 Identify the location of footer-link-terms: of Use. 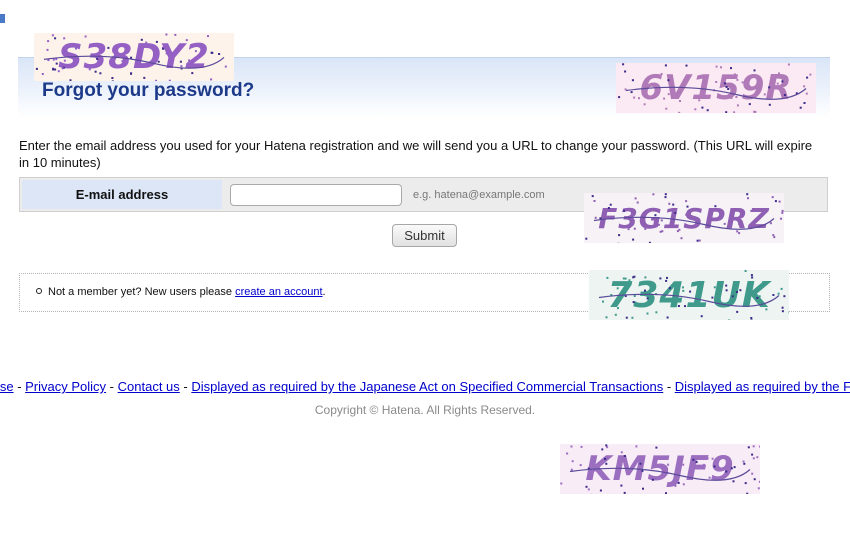
(7, 386).